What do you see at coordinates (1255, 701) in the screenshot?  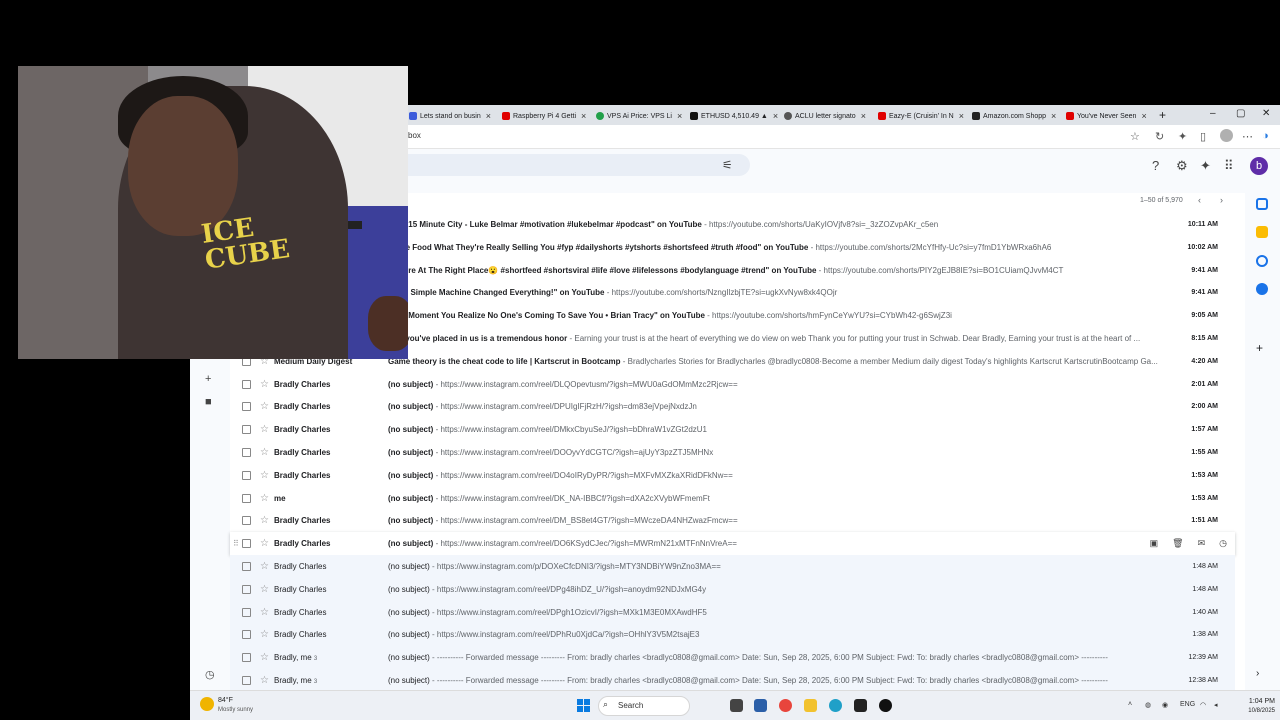 I see `clock-time: 1:04 PM` at bounding box center [1255, 701].